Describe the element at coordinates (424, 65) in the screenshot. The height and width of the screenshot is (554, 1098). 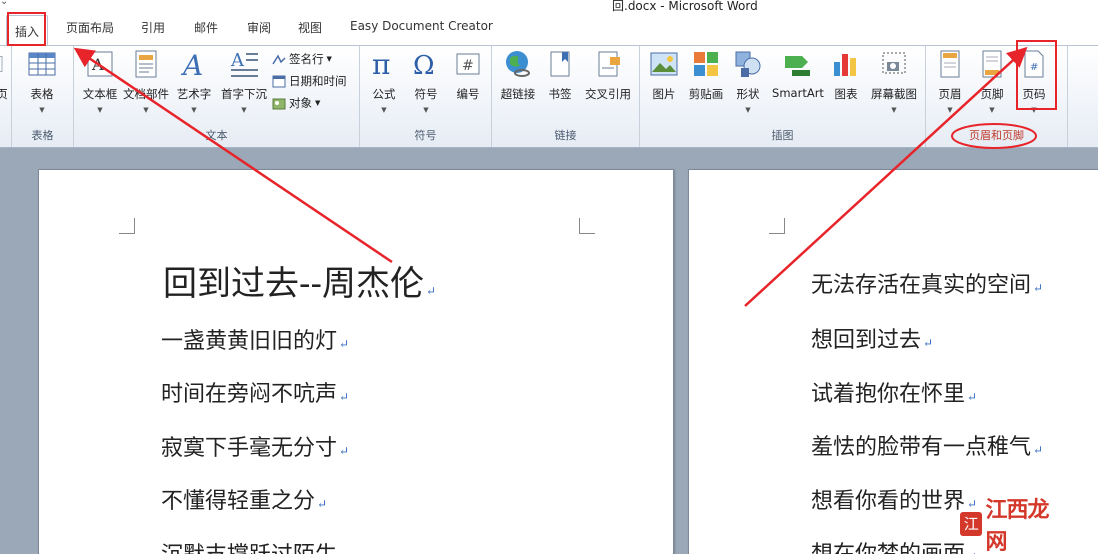
I see `svg-text: Ω` at that location.